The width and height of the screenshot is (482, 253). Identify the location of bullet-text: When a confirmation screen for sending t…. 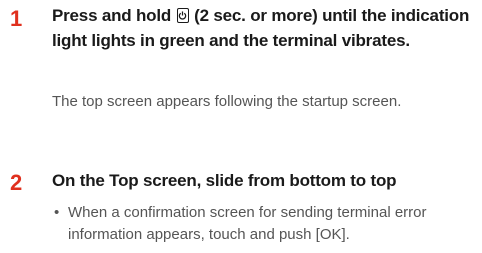
(247, 223).